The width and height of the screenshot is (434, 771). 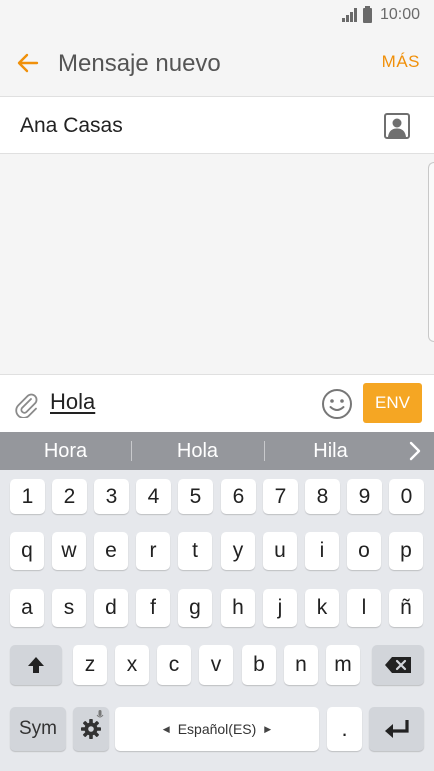 What do you see at coordinates (392, 403) in the screenshot?
I see `send-button: ENV` at bounding box center [392, 403].